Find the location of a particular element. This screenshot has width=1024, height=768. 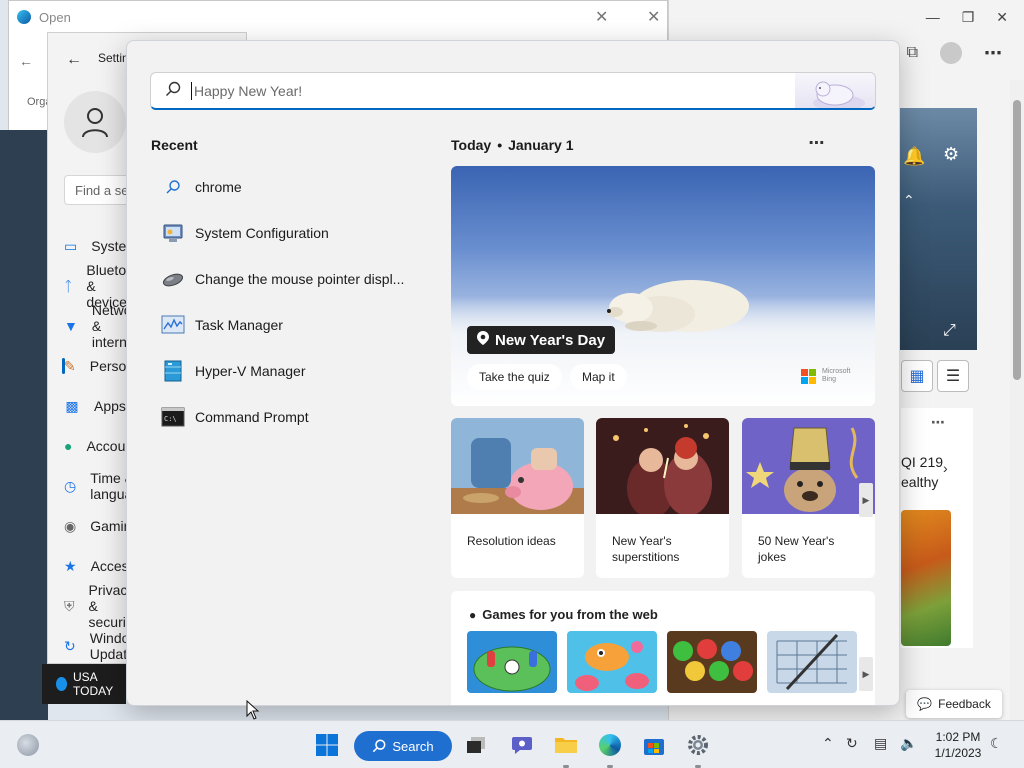

couple-sparklers-image is located at coordinates (662, 468).